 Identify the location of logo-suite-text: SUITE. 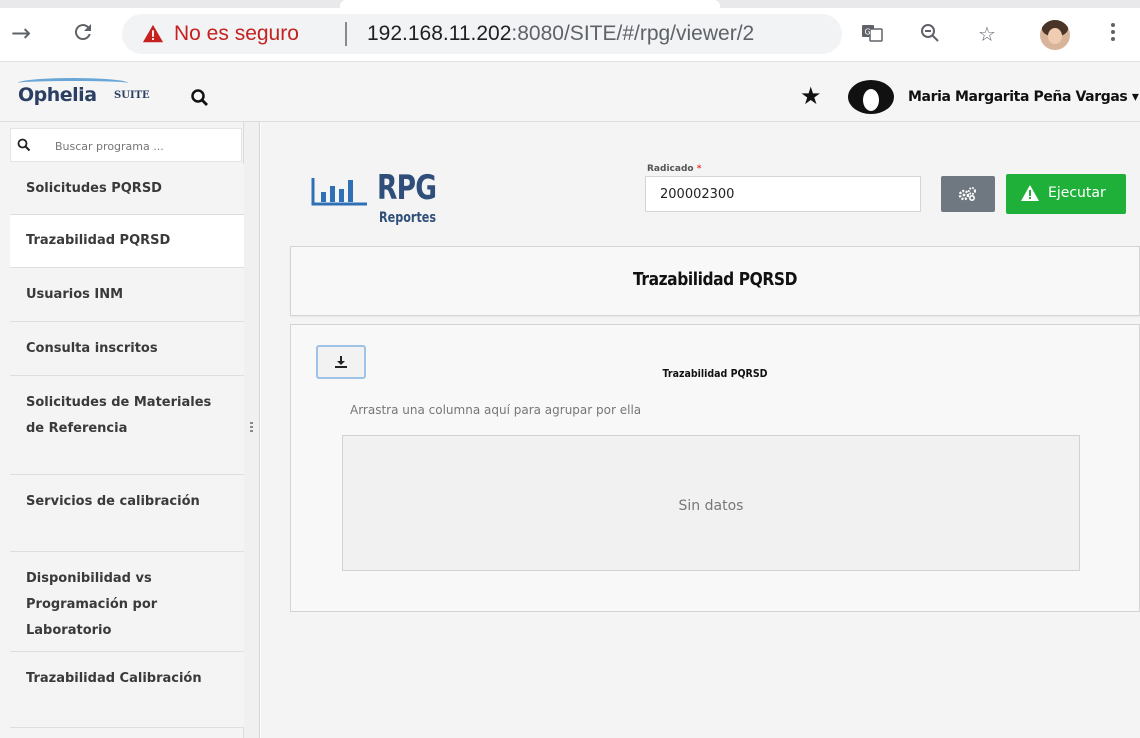
(132, 95).